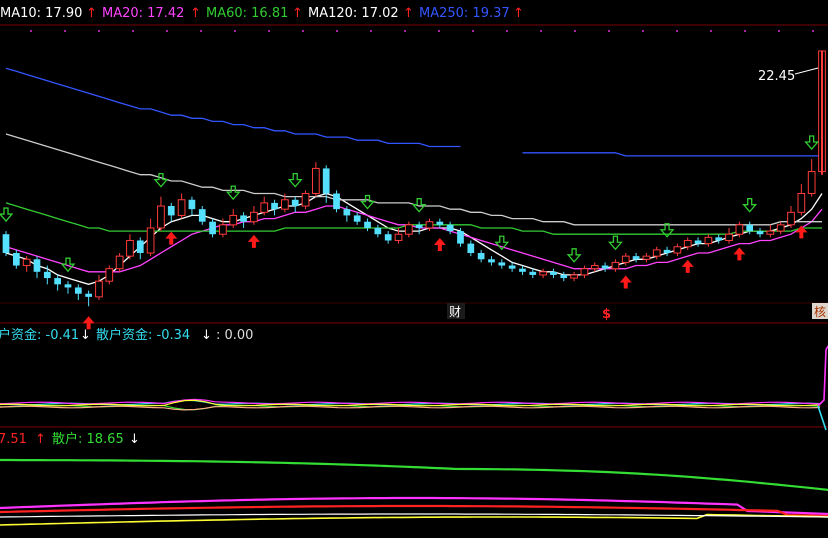  I want to click on check-marker: 核, so click(820, 312).